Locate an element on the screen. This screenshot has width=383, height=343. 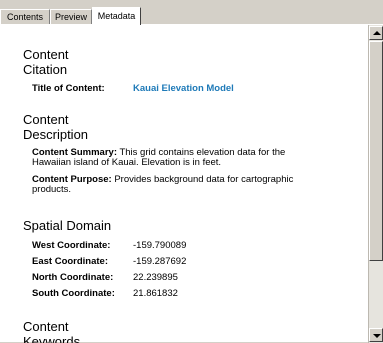
content-purpose-text-2: products. is located at coordinates (52, 189).